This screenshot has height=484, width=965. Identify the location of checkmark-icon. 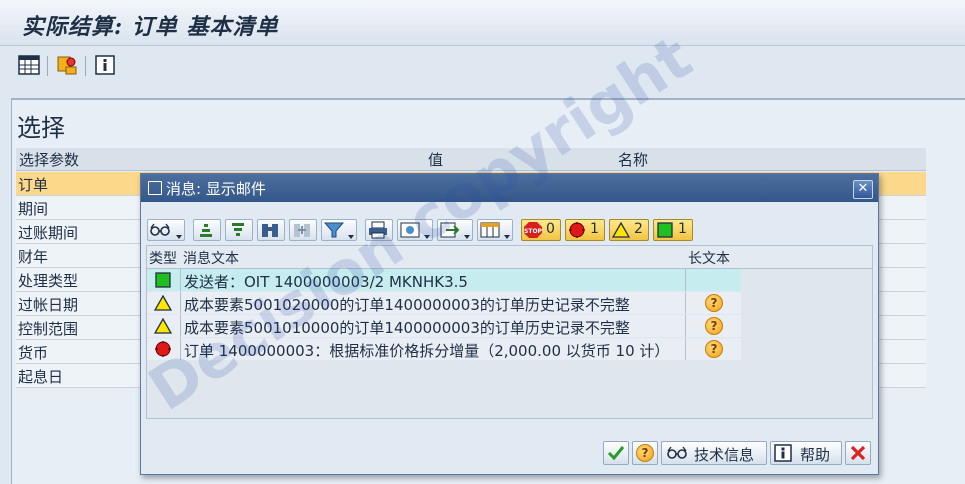
(616, 453).